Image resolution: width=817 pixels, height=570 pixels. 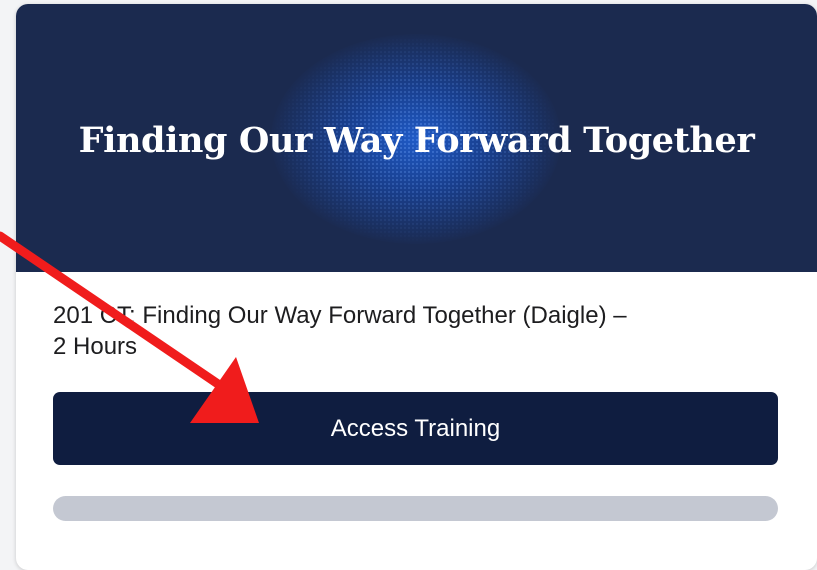 I want to click on access-training-button: Access Training, so click(x=415, y=428).